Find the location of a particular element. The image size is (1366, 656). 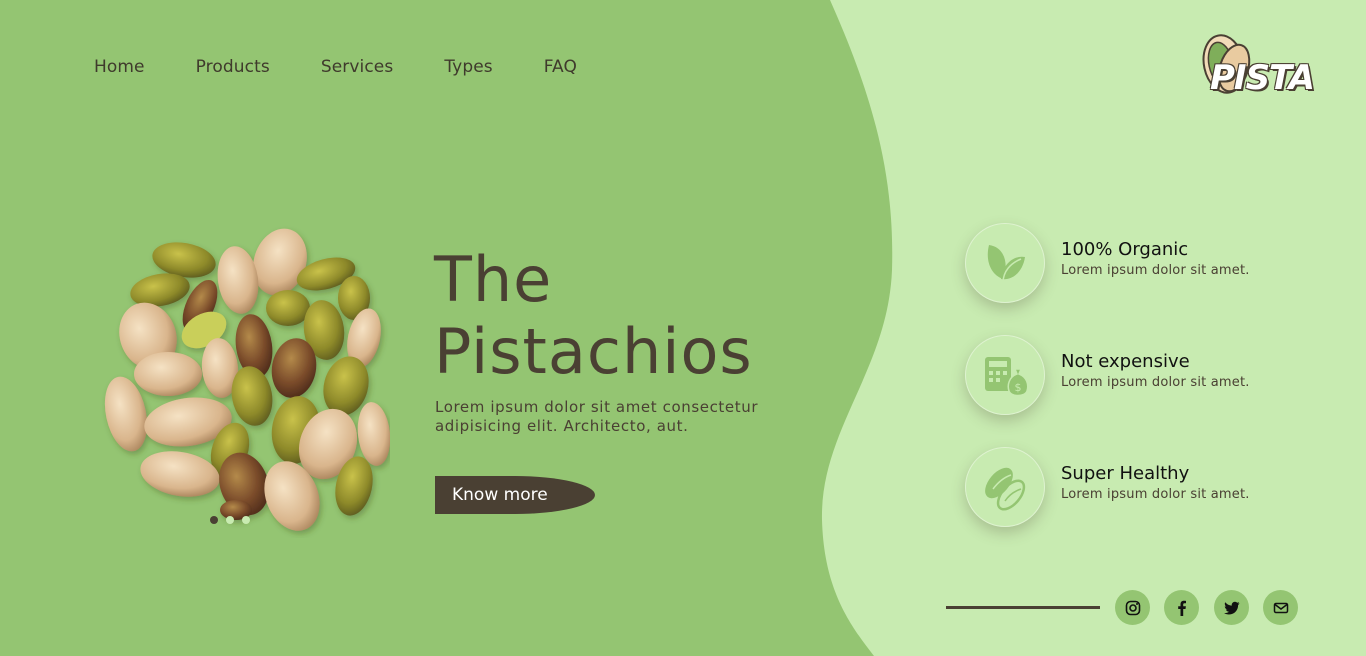

hero-title: The Pistachios is located at coordinates (593, 316).